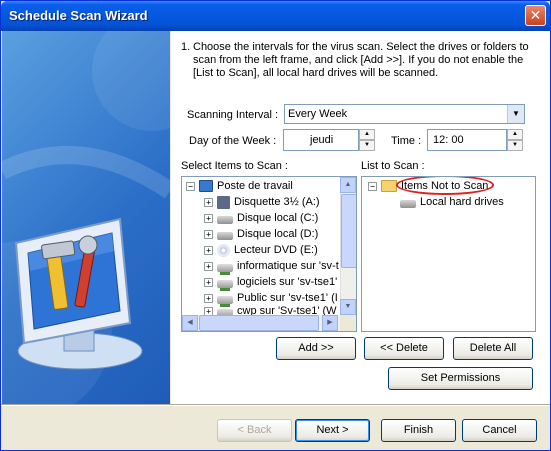  I want to click on tree-item-label: logiciels sur 'sv-tse1', so click(287, 282).